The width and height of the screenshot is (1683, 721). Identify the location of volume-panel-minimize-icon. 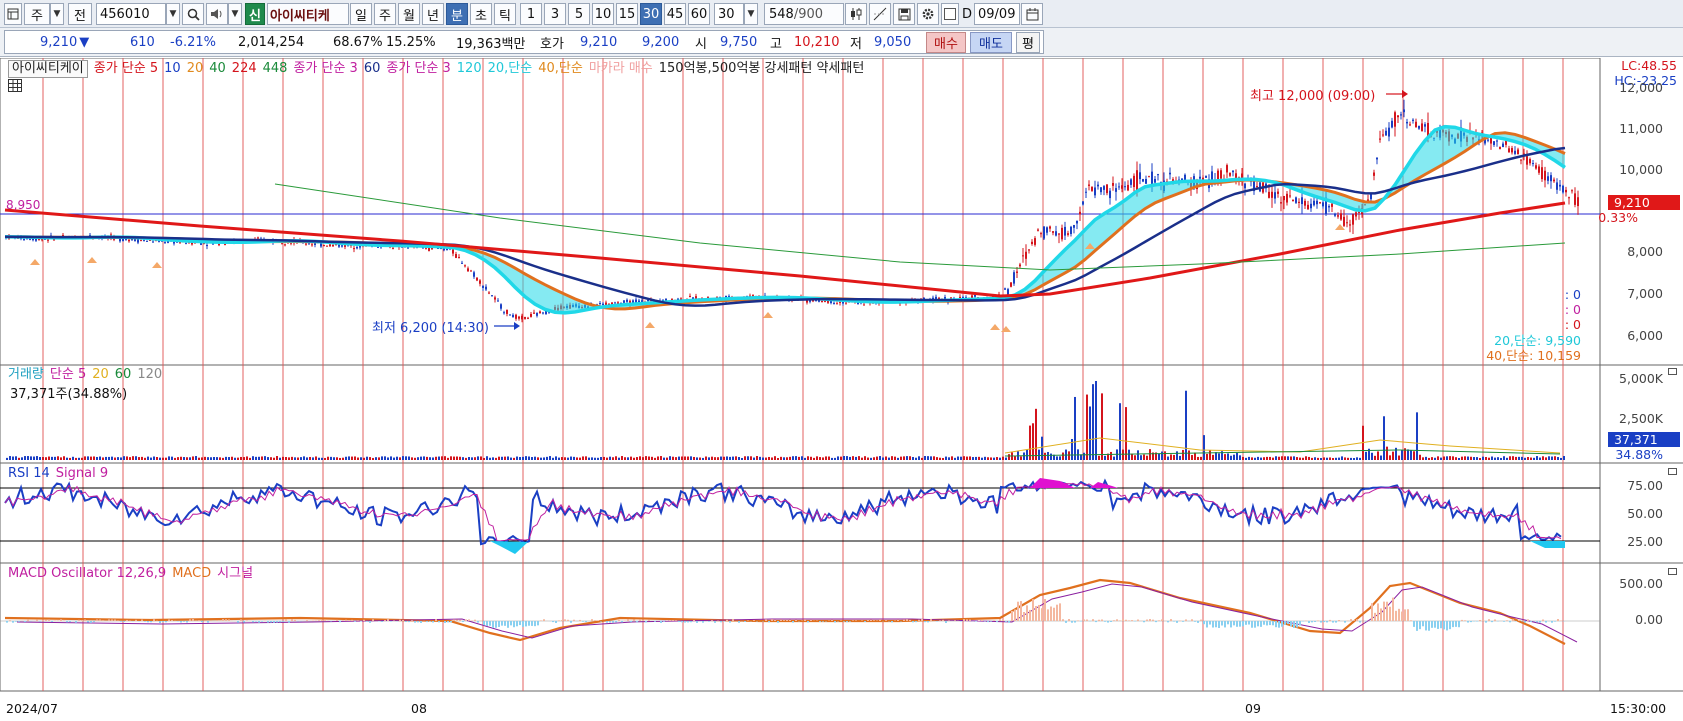
(1672, 371).